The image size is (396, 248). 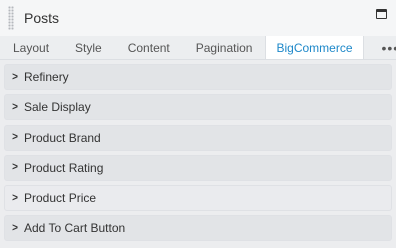 What do you see at coordinates (198, 18) in the screenshot?
I see `panel-header: Posts` at bounding box center [198, 18].